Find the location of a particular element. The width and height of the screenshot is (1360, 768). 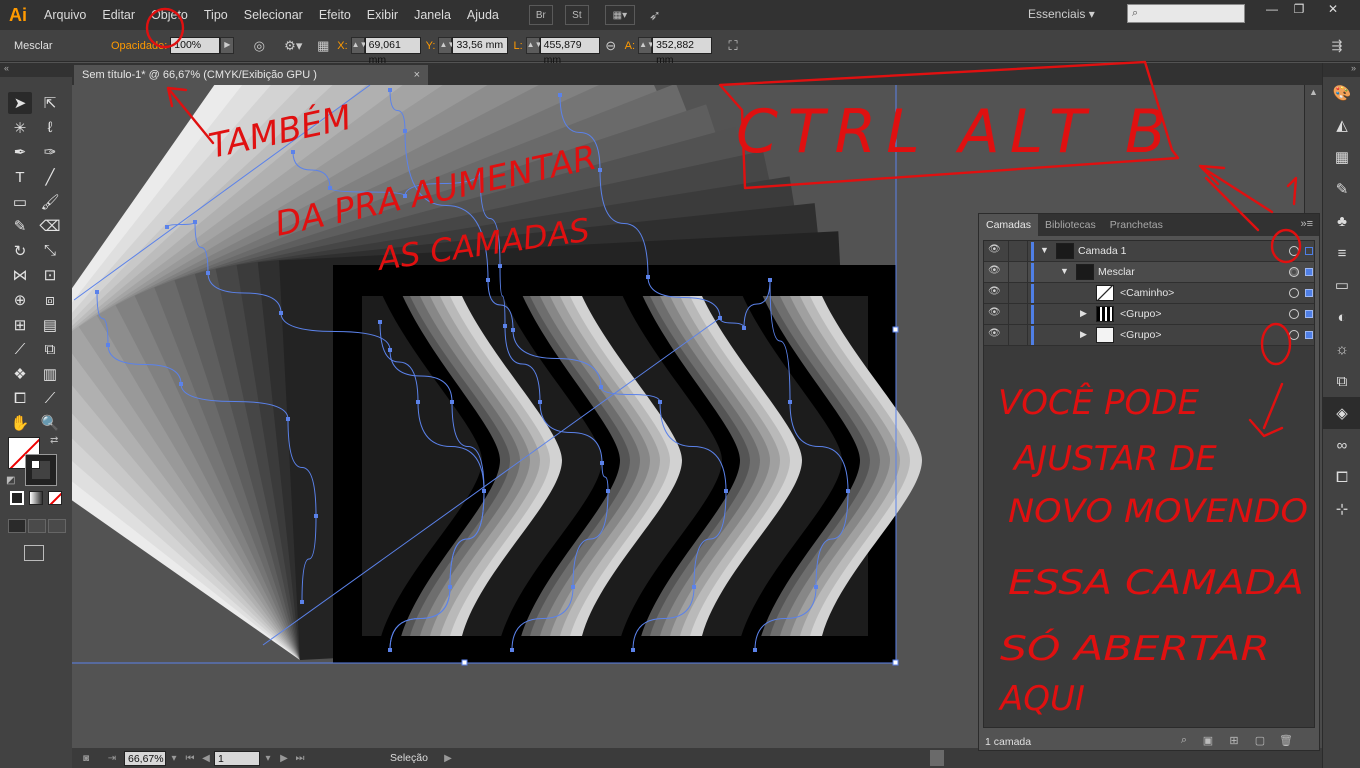

paintbrush-tool-icon: 🖌 is located at coordinates (50, 202).